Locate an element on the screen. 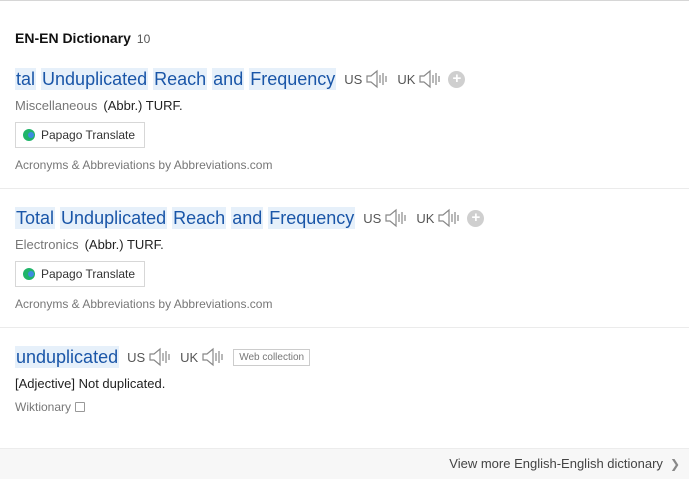 The width and height of the screenshot is (689, 479). dictionary-header: EN-EN Dictionary 10 is located at coordinates (82, 38).